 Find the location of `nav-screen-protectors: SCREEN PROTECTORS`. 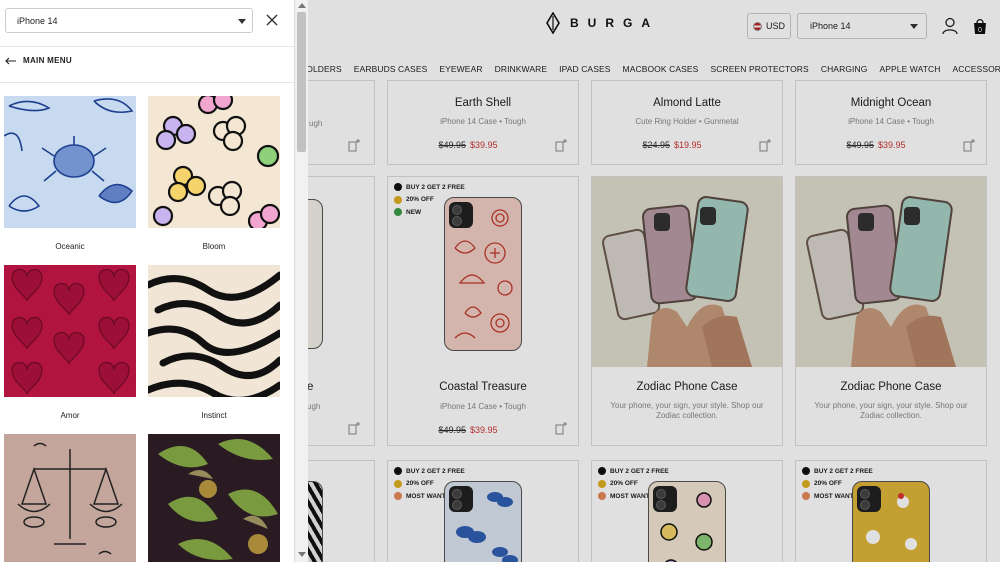

nav-screen-protectors: SCREEN PROTECTORS is located at coordinates (759, 69).